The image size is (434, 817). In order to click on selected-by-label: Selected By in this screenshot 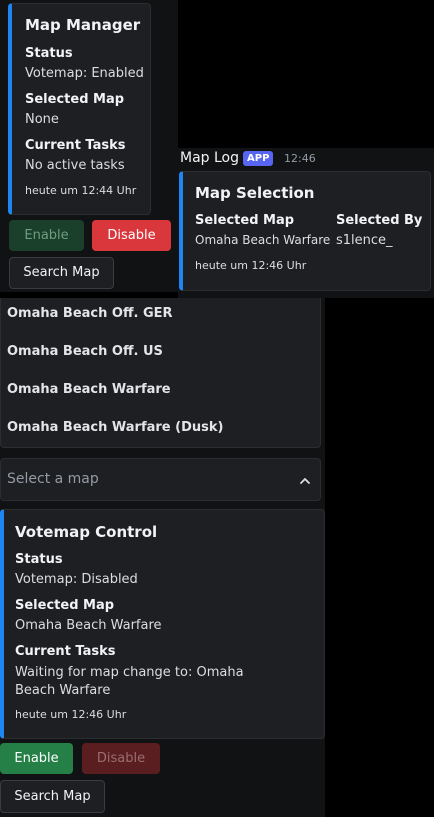, I will do `click(379, 220)`.